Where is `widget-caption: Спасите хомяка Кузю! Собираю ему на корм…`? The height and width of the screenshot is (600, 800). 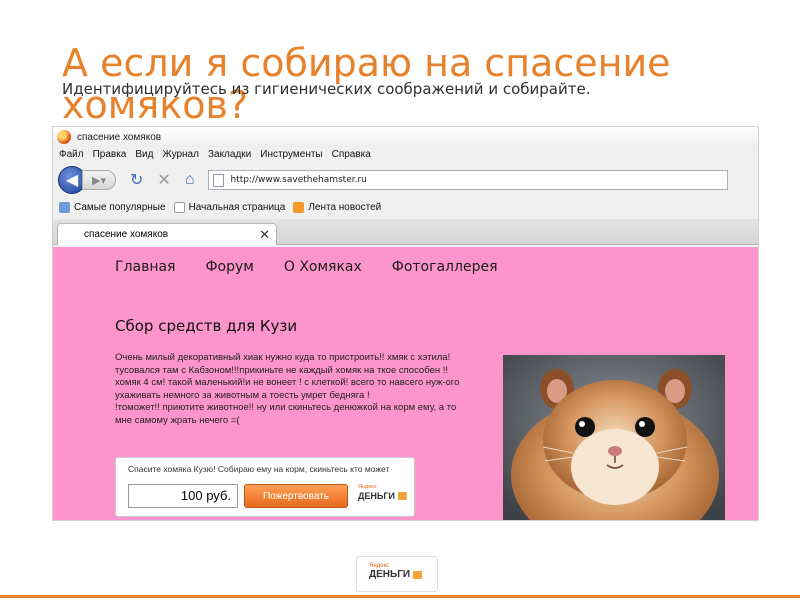 widget-caption: Спасите хомяка Кузю! Собираю ему на корм… is located at coordinates (259, 469).